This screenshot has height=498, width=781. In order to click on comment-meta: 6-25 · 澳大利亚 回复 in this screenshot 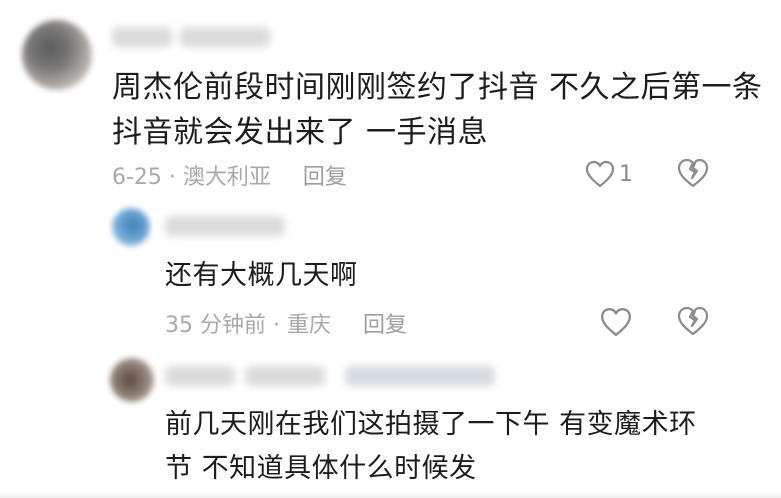, I will do `click(229, 175)`.